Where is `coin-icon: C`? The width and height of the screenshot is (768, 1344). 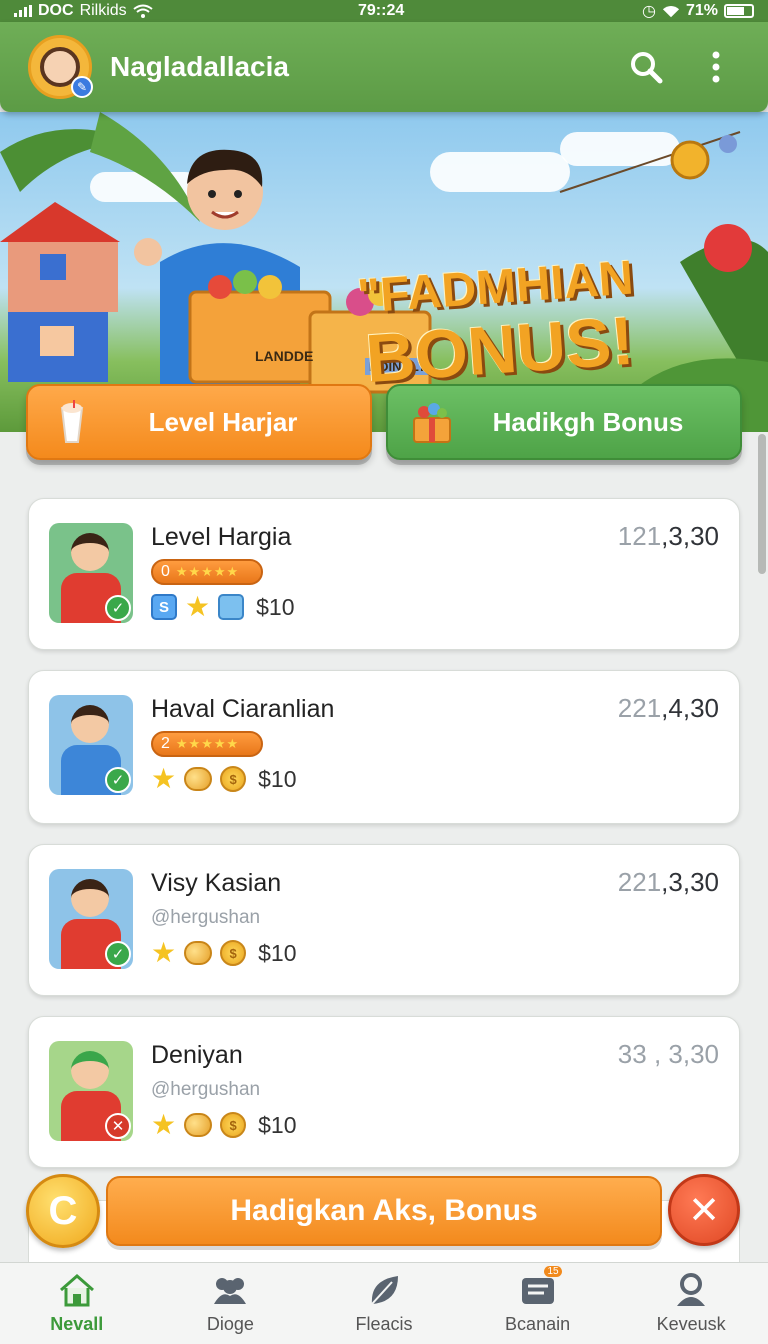 coin-icon: C is located at coordinates (63, 1210).